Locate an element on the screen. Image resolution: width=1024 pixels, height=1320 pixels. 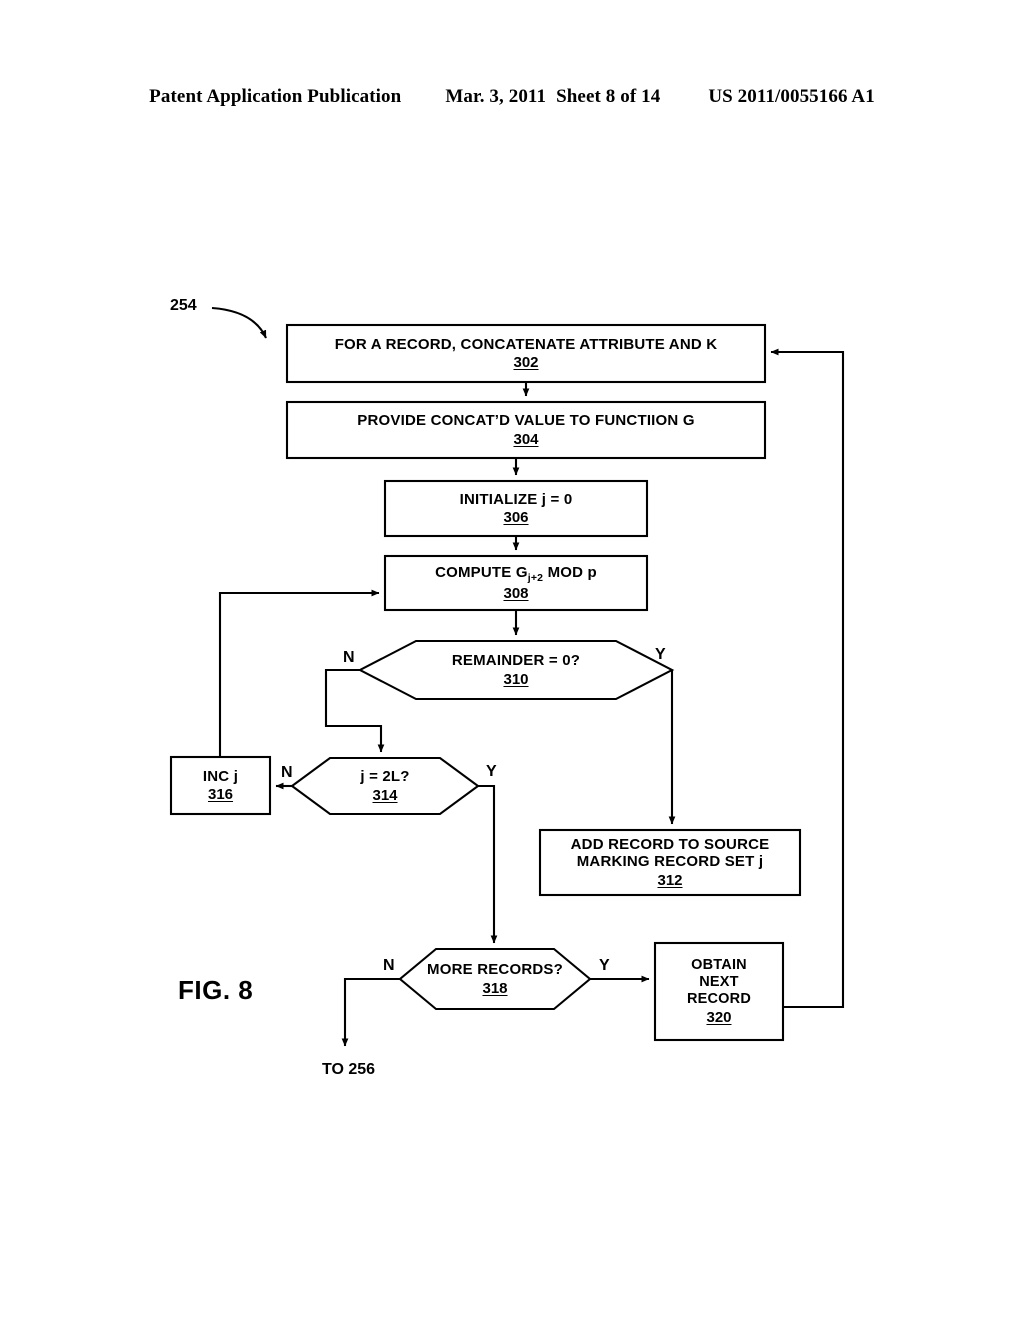
exit-label-to-256: TO 256 is located at coordinates (349, 1069).